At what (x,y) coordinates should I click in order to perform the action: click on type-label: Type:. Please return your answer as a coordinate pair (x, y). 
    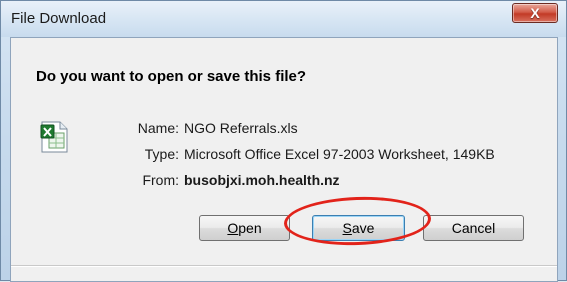
    Looking at the image, I should click on (161, 154).